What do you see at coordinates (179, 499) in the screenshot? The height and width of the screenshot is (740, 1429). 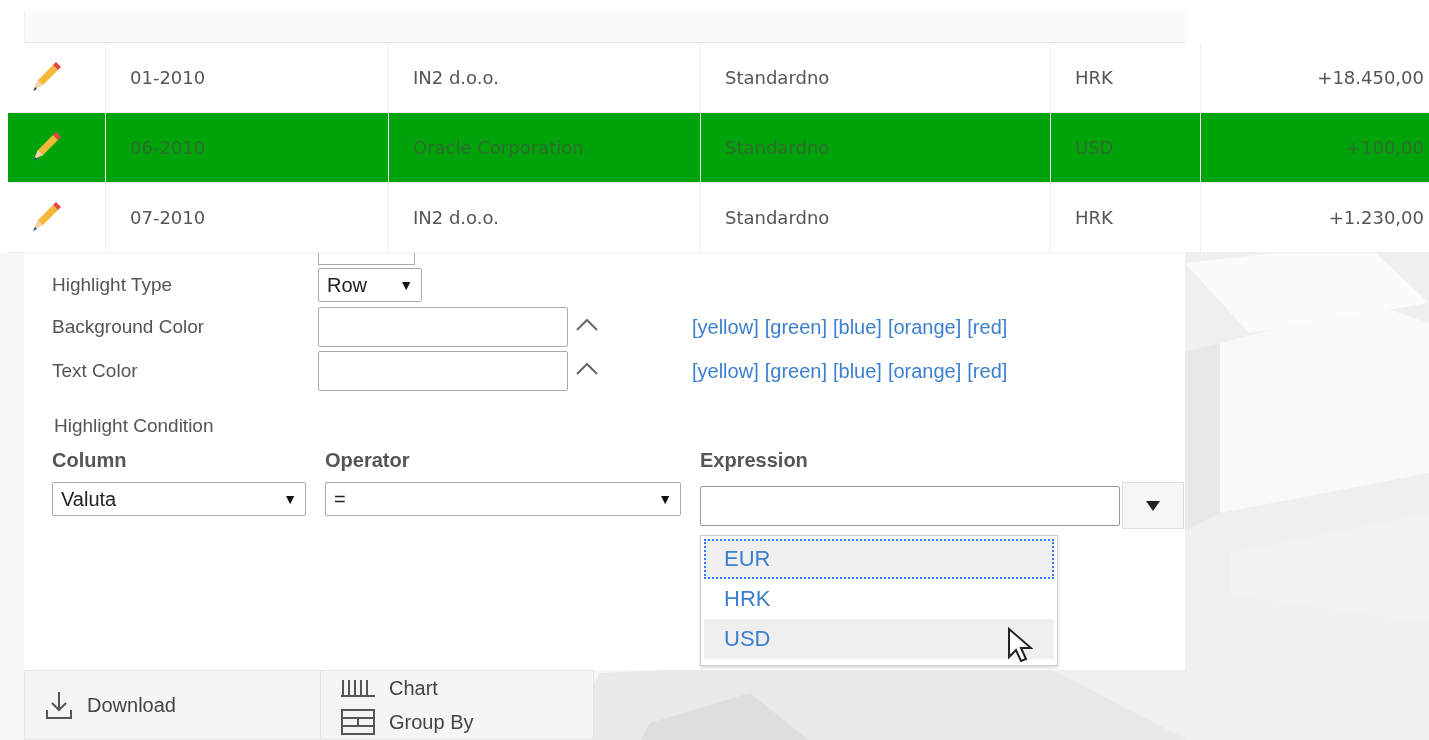 I see `column-select: Valuta ▼` at bounding box center [179, 499].